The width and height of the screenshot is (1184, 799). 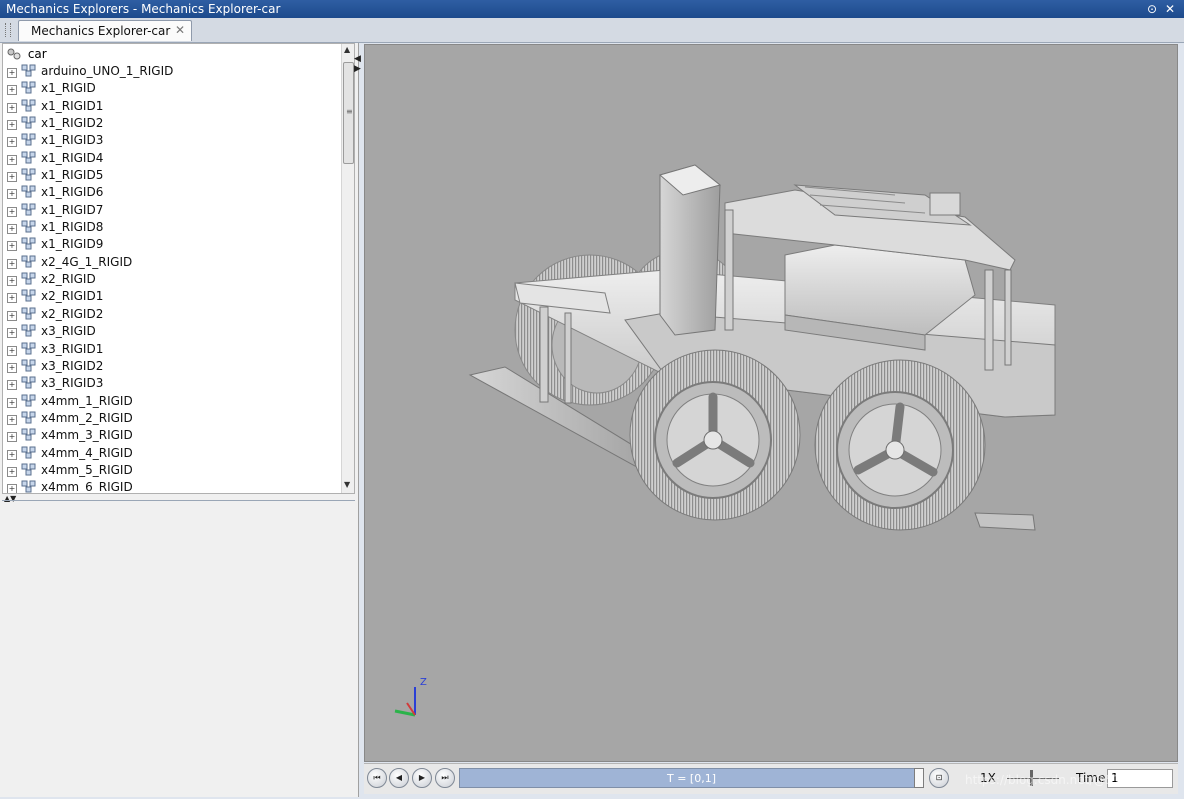 I want to click on step-forward-button: ⏭, so click(x=445, y=778).